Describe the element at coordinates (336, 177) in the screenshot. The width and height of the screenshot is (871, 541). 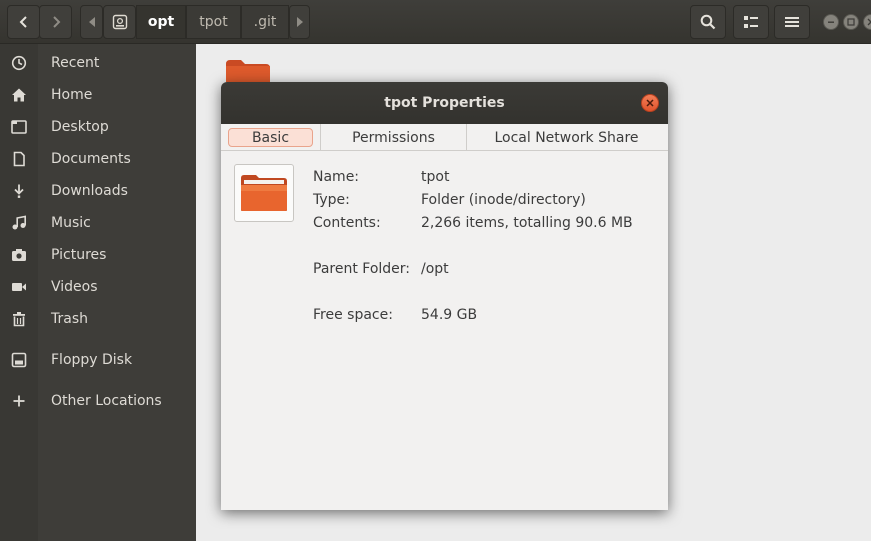
I see `property-label-name: Name:` at that location.